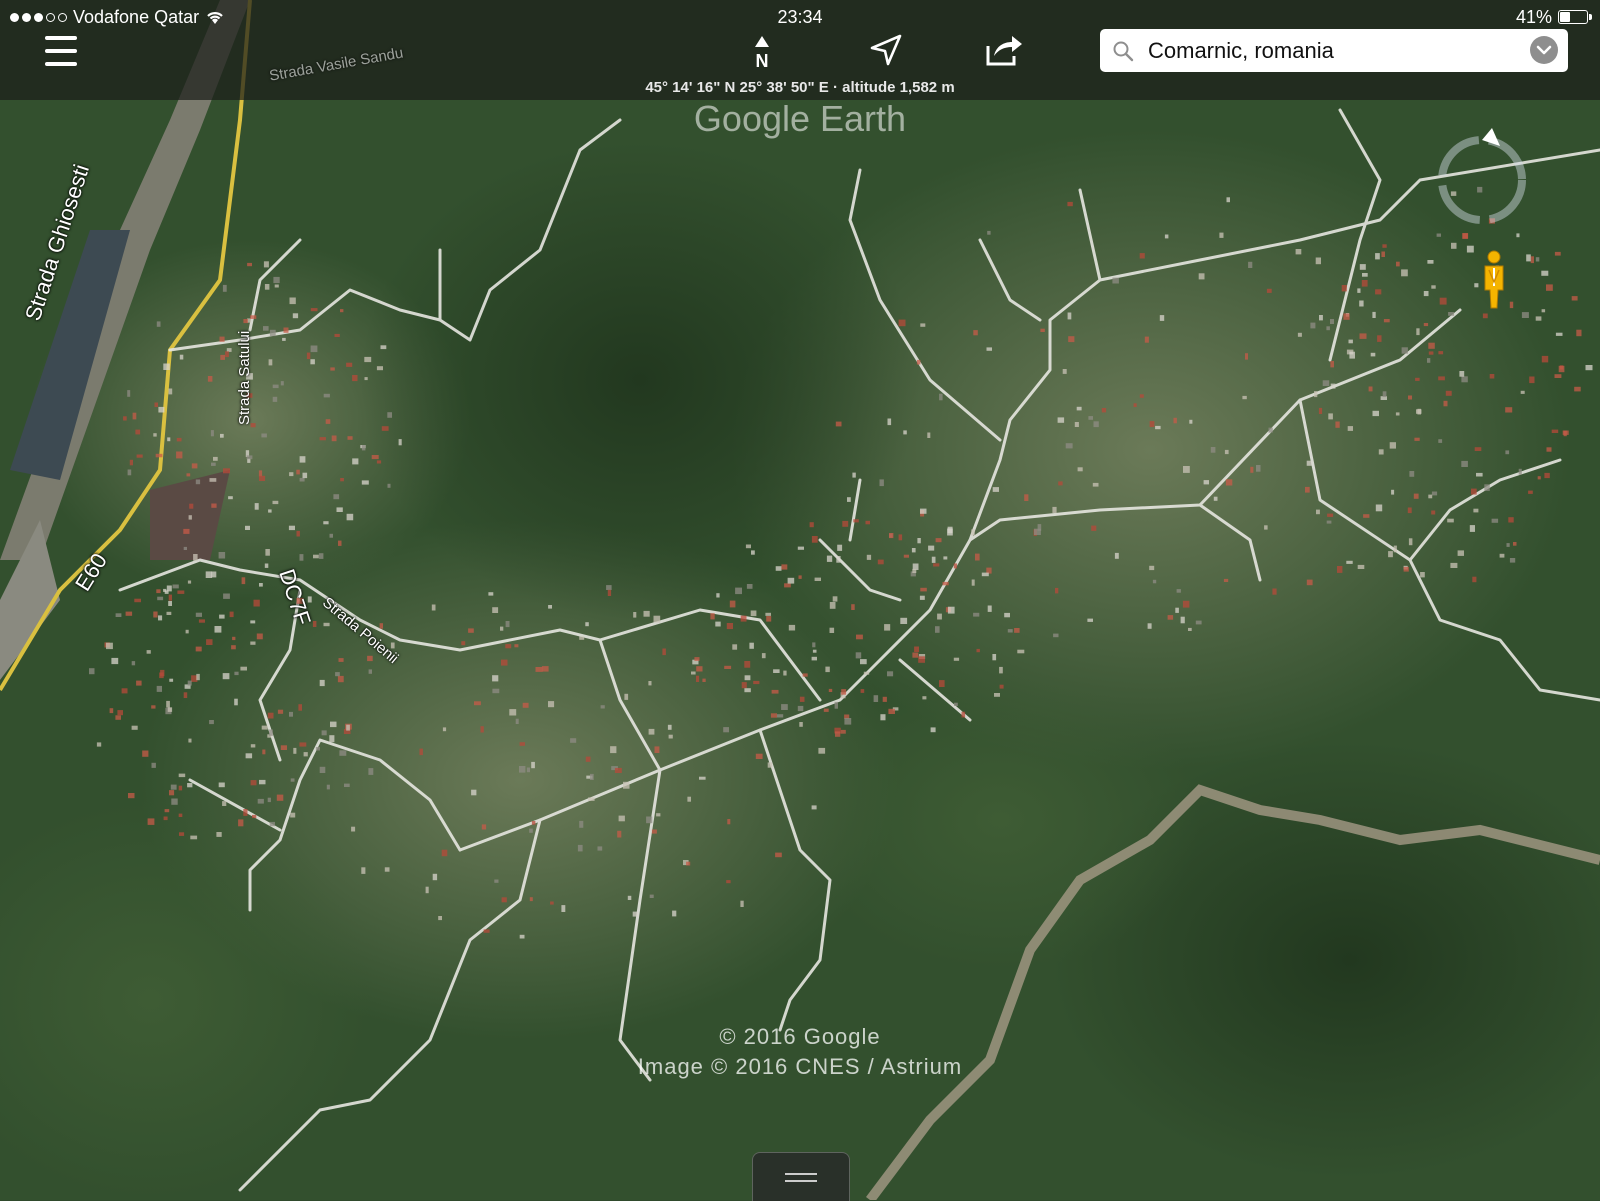  What do you see at coordinates (801, 1176) in the screenshot?
I see `bottom-drawer-handle` at bounding box center [801, 1176].